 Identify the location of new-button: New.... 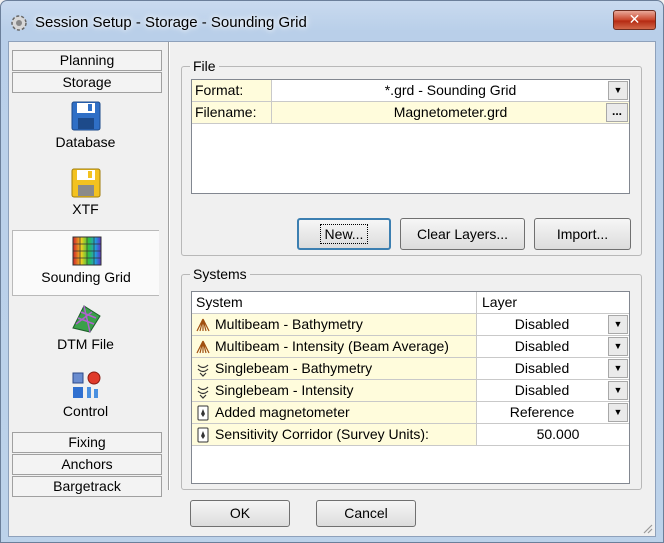
(344, 234).